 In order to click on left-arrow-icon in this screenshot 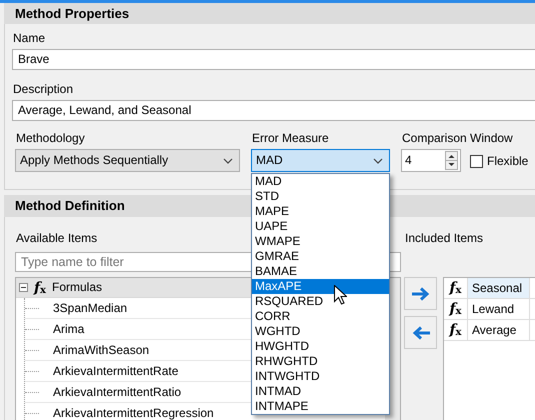, I will do `click(420, 333)`.